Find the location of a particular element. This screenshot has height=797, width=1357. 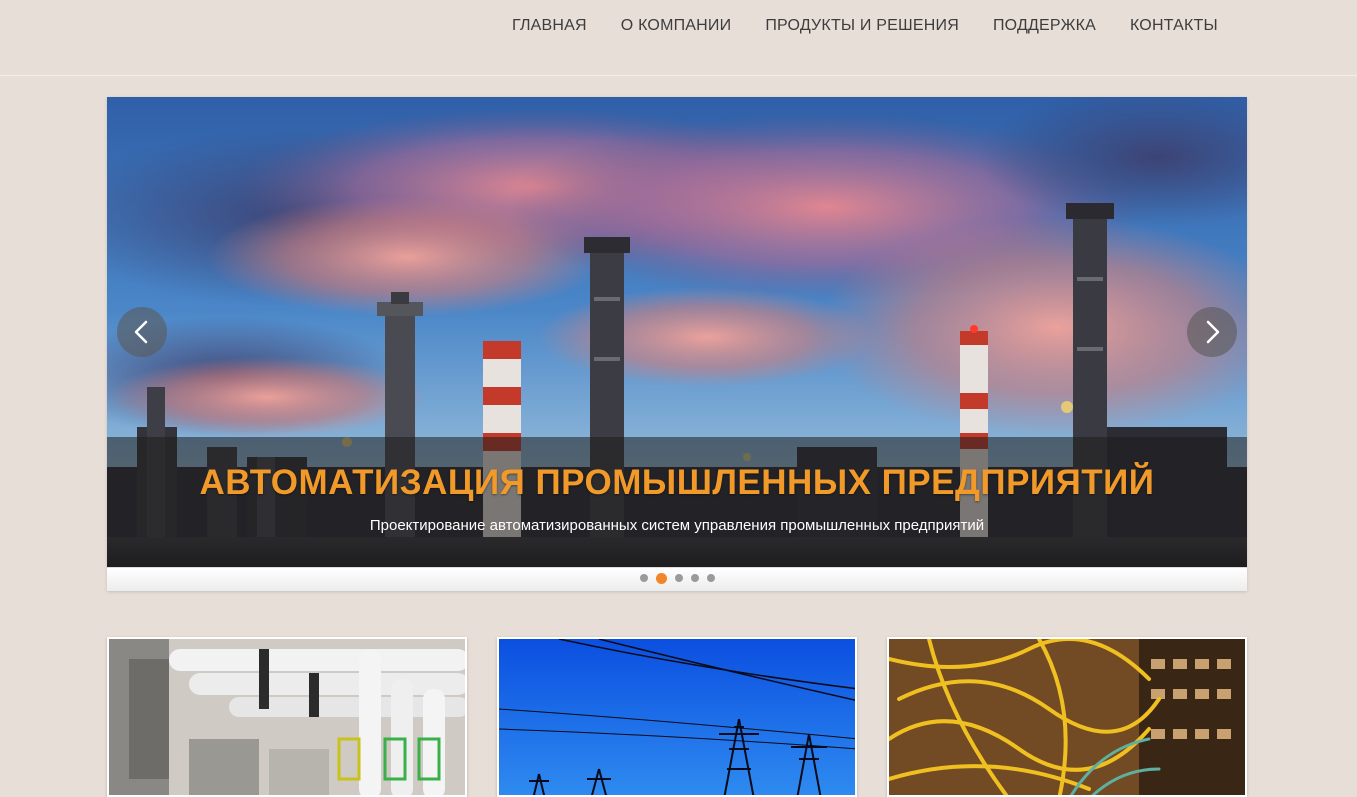

chevron-left-icon is located at coordinates (141, 332).